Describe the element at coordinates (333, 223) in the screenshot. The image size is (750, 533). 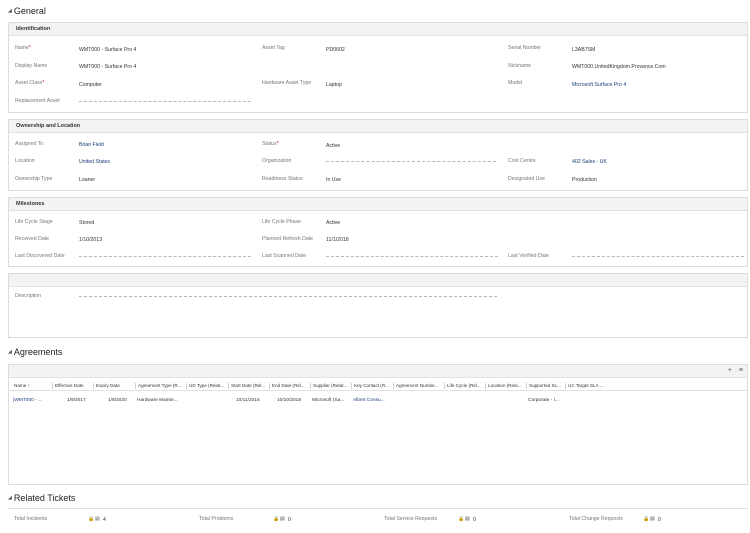
I see `life-cycle-phase-value: Active` at that location.